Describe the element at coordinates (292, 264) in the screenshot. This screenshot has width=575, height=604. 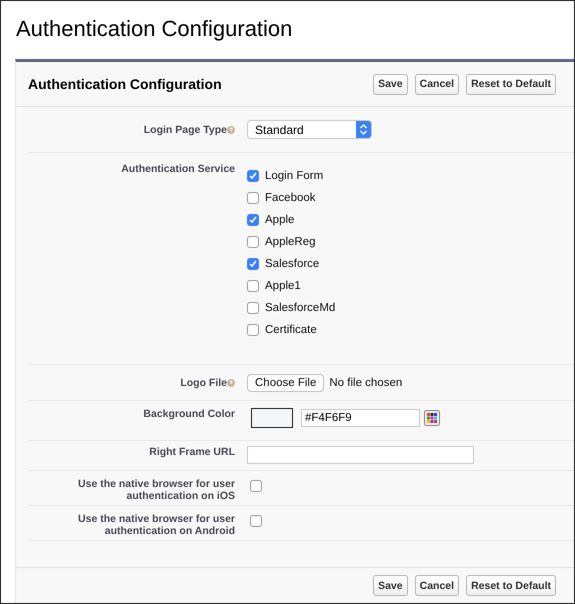
I see `option-label: Salesforce` at that location.